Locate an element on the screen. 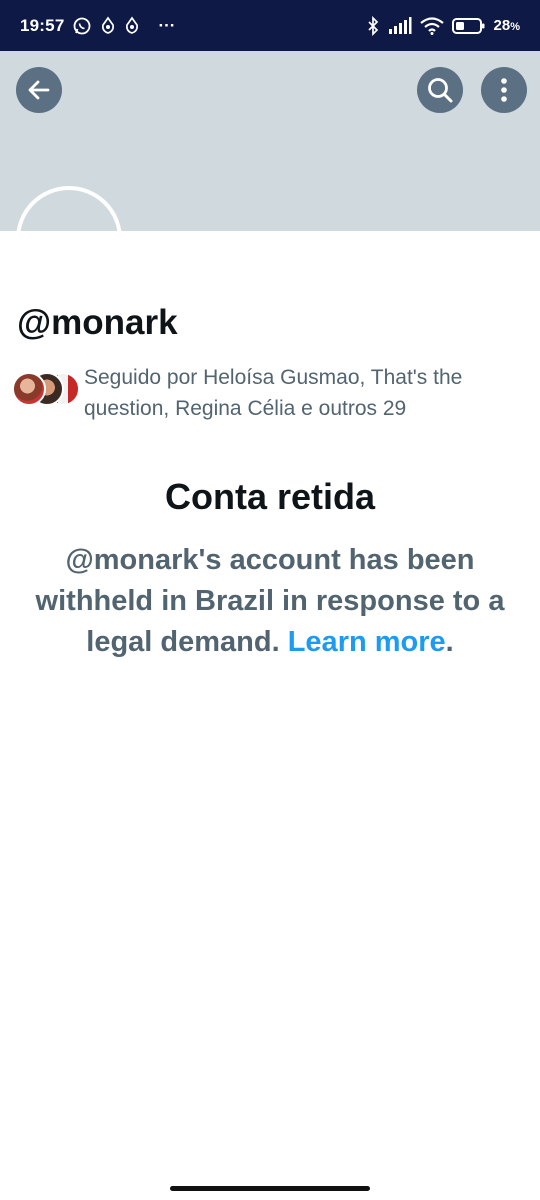 The height and width of the screenshot is (1200, 540). avatar-clip is located at coordinates (69, 208).